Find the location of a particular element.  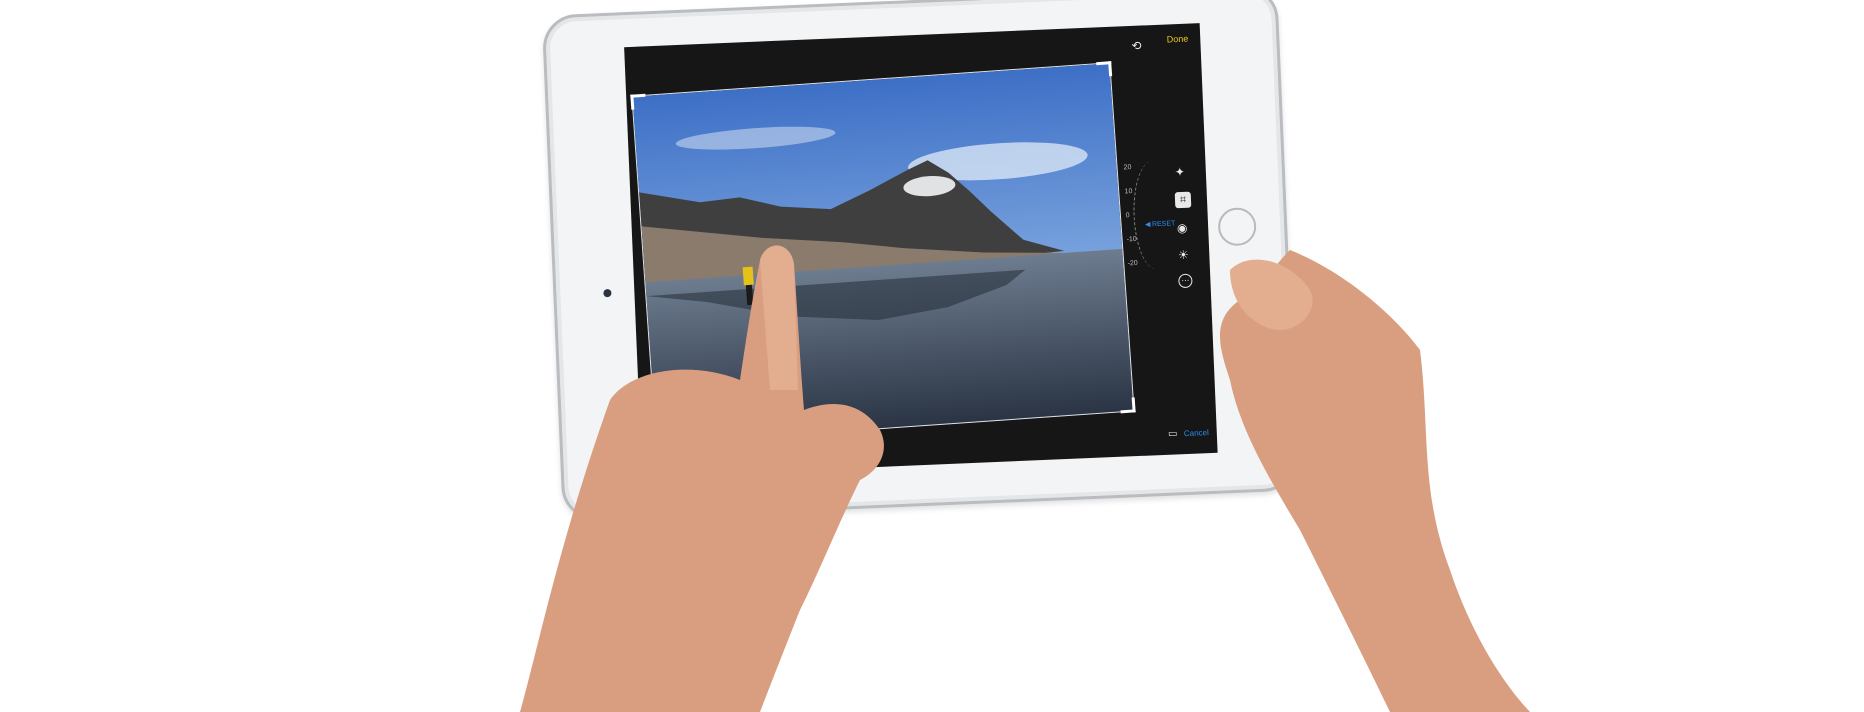

front-camera is located at coordinates (607, 293).